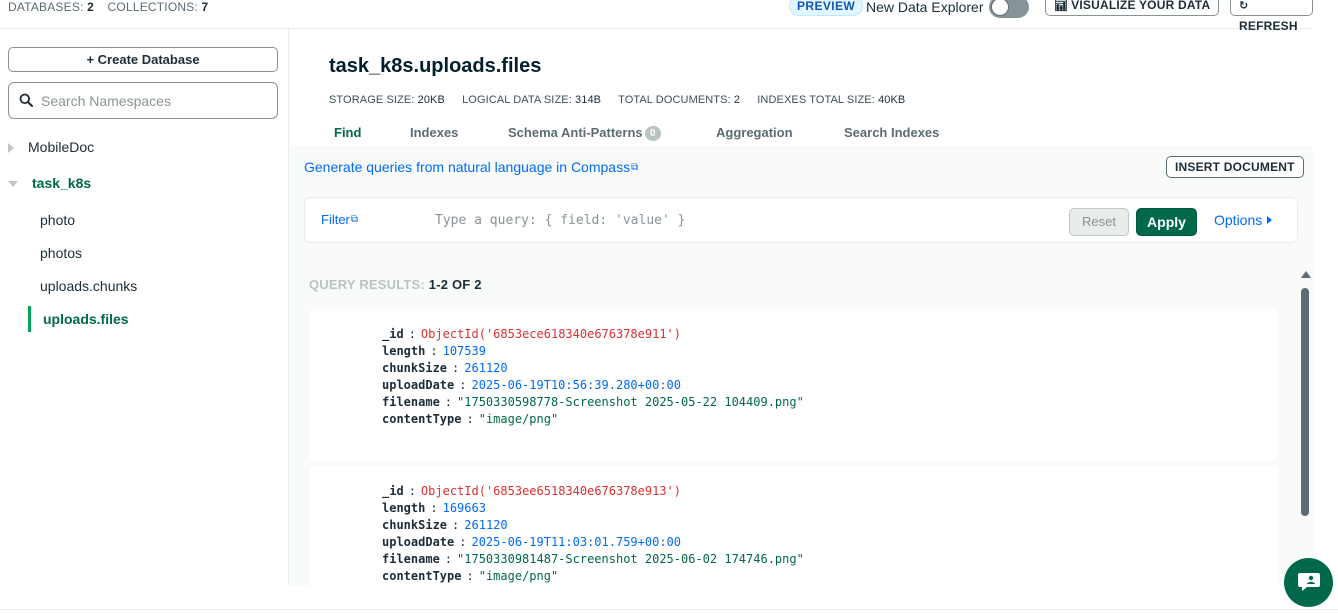  I want to click on search-namespaces, so click(143, 100).